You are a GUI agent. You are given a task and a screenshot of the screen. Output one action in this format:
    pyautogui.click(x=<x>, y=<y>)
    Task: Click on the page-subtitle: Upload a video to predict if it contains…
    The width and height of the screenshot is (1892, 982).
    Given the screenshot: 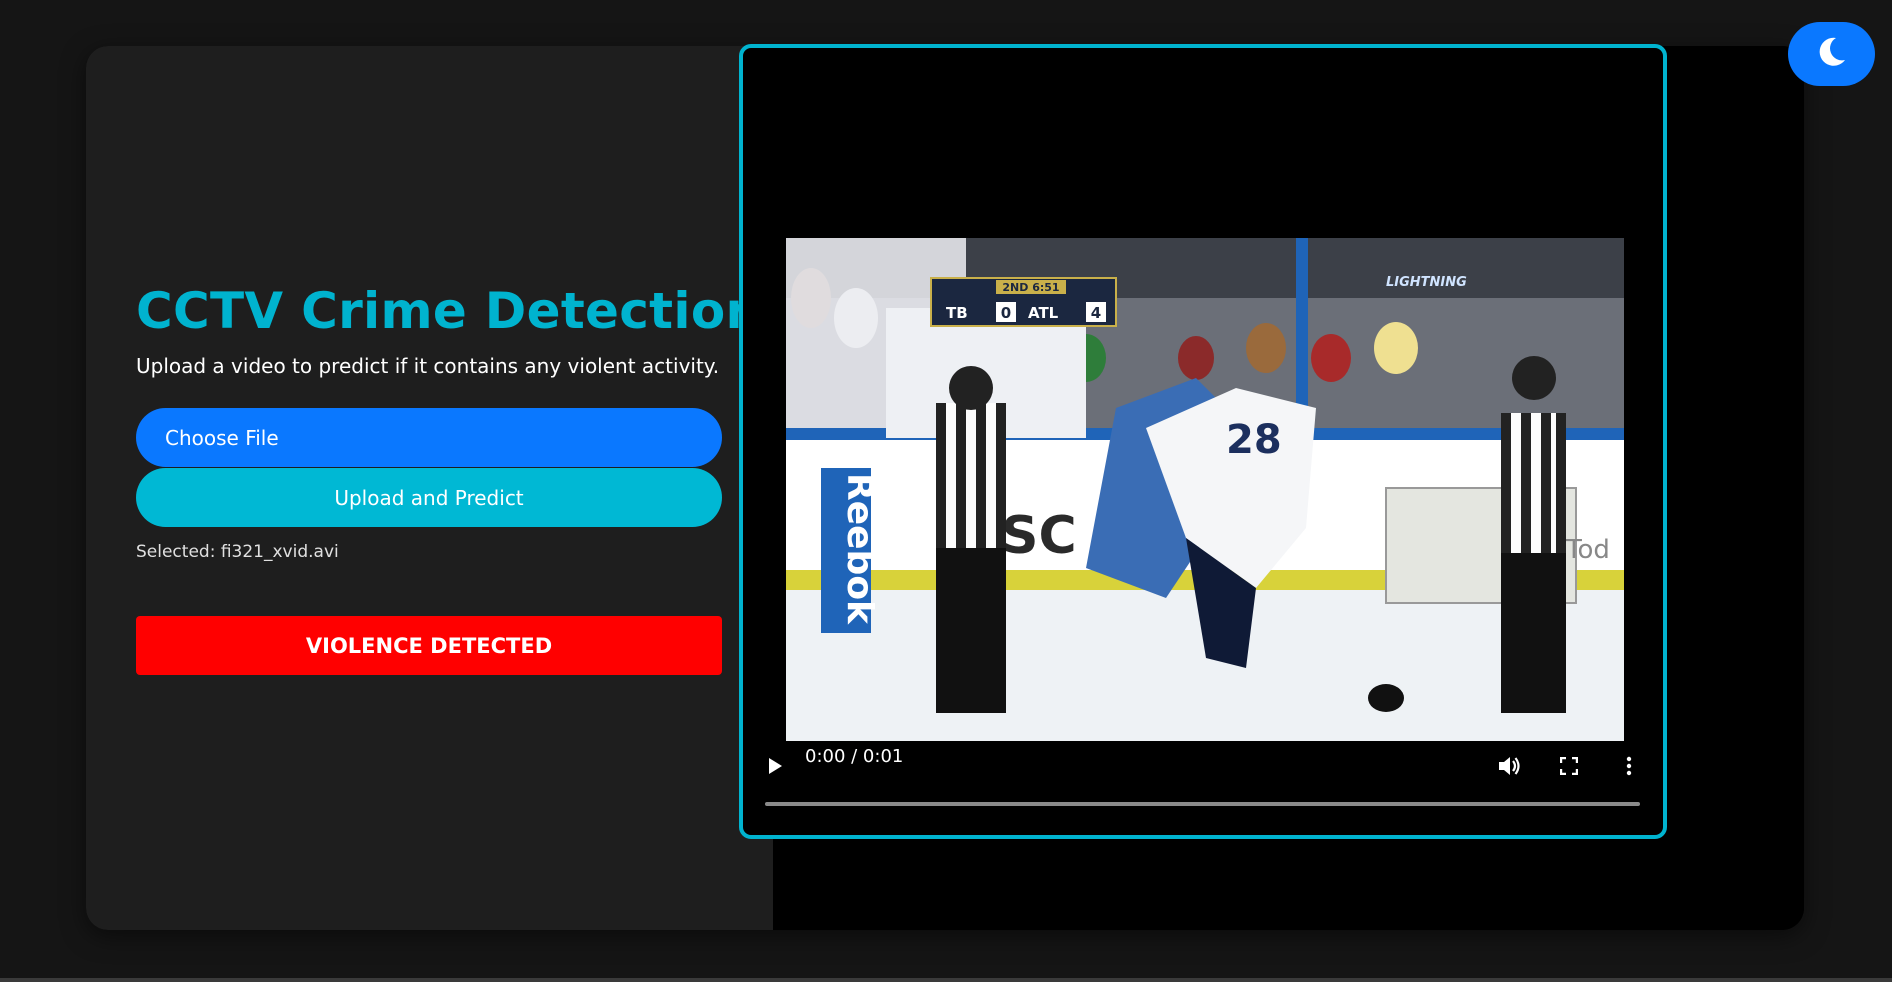 What is the action you would take?
    pyautogui.click(x=428, y=366)
    